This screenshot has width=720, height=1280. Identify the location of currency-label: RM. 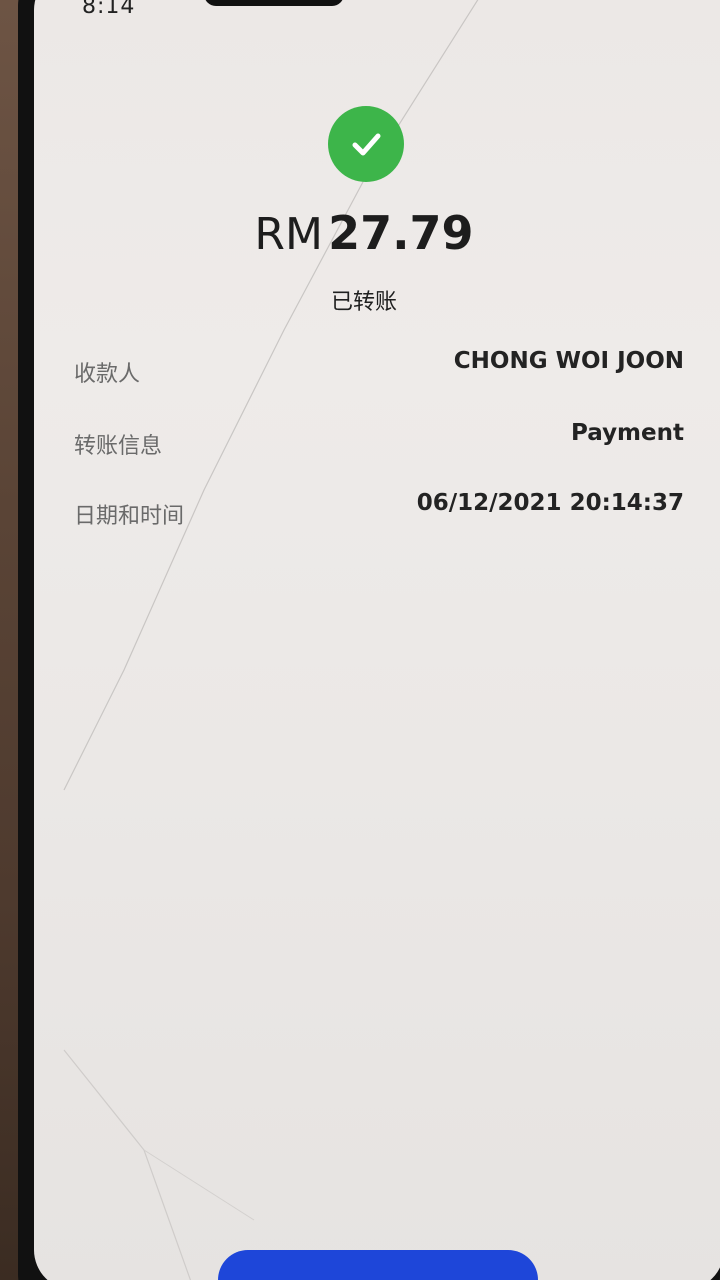
(288, 234).